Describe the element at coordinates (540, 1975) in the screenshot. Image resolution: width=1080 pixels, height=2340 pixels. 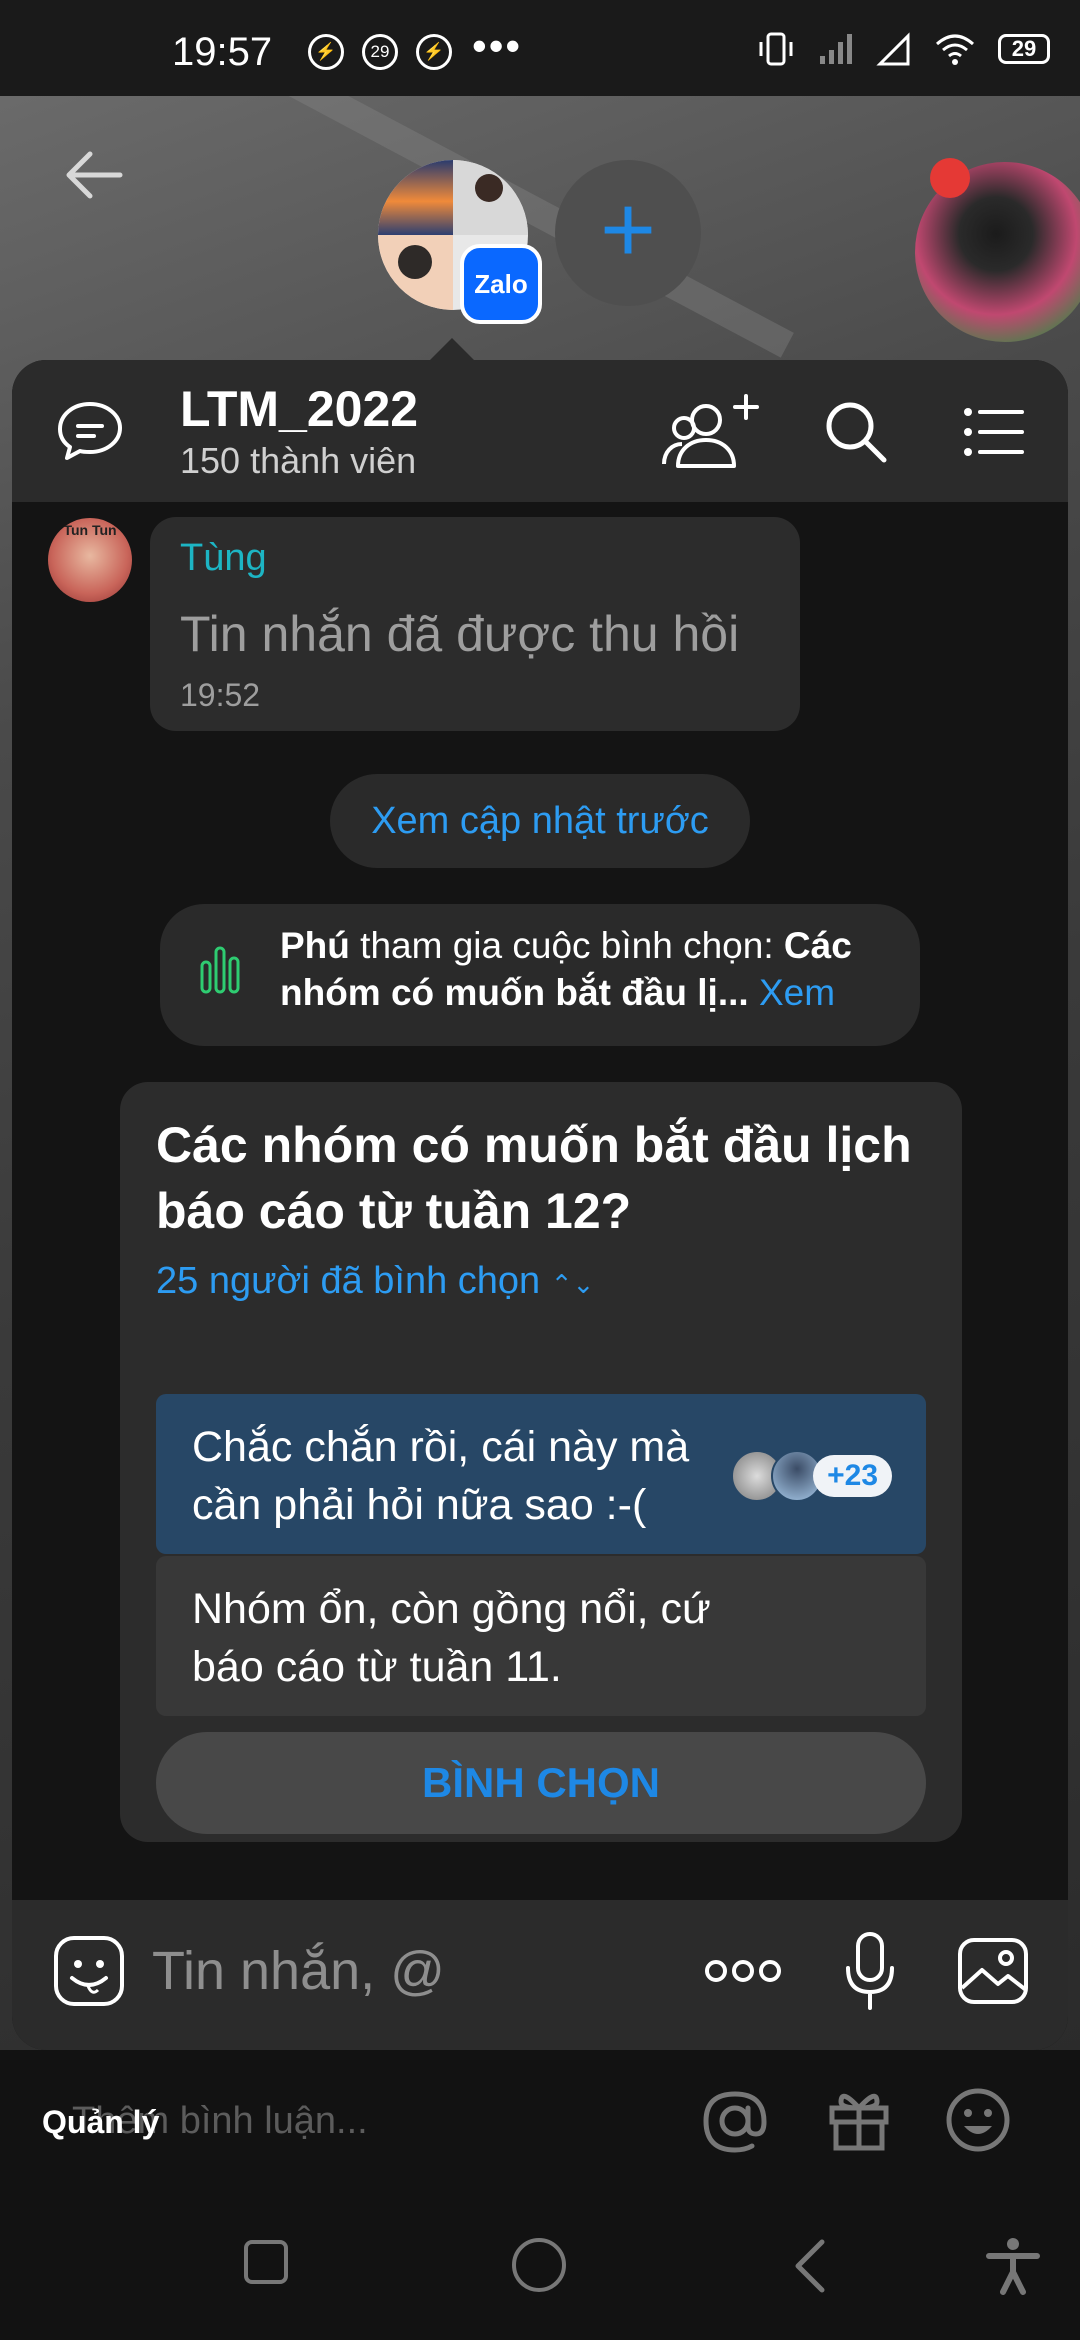
I see `message-composer: Tin nhắn, @` at that location.